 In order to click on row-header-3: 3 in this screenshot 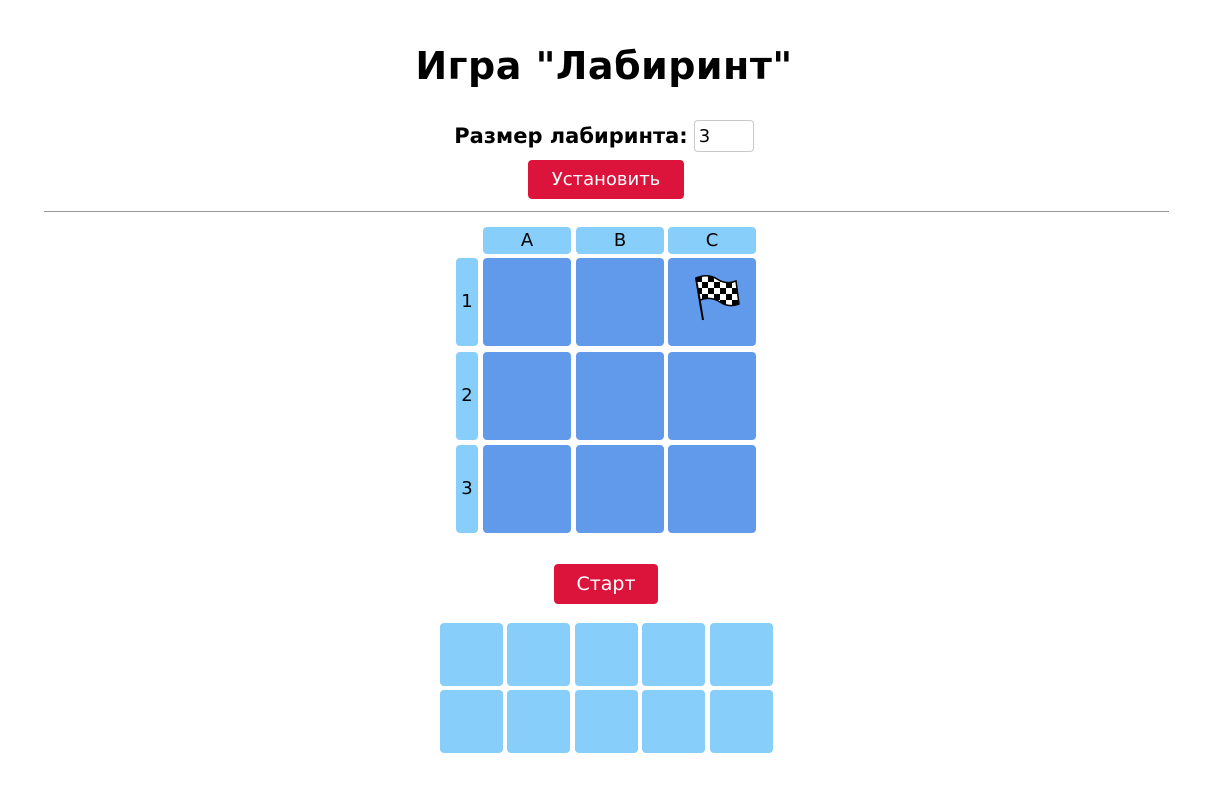, I will do `click(467, 489)`.